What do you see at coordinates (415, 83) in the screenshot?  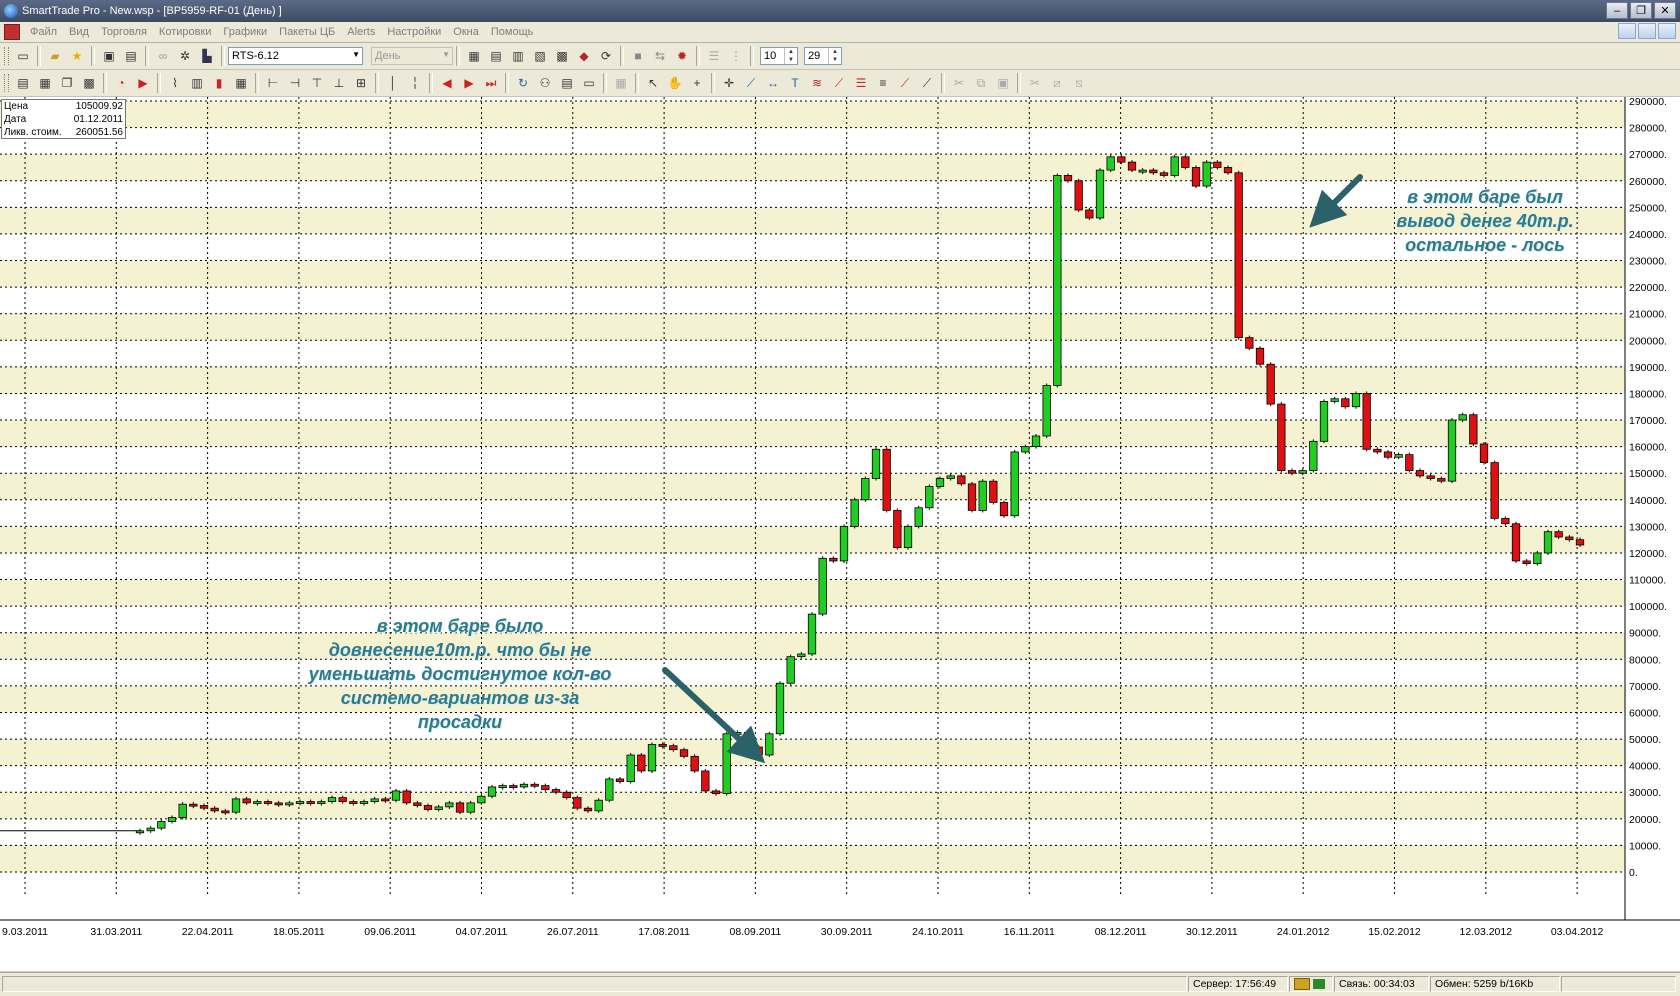 I see `end-line-icon: ╎` at bounding box center [415, 83].